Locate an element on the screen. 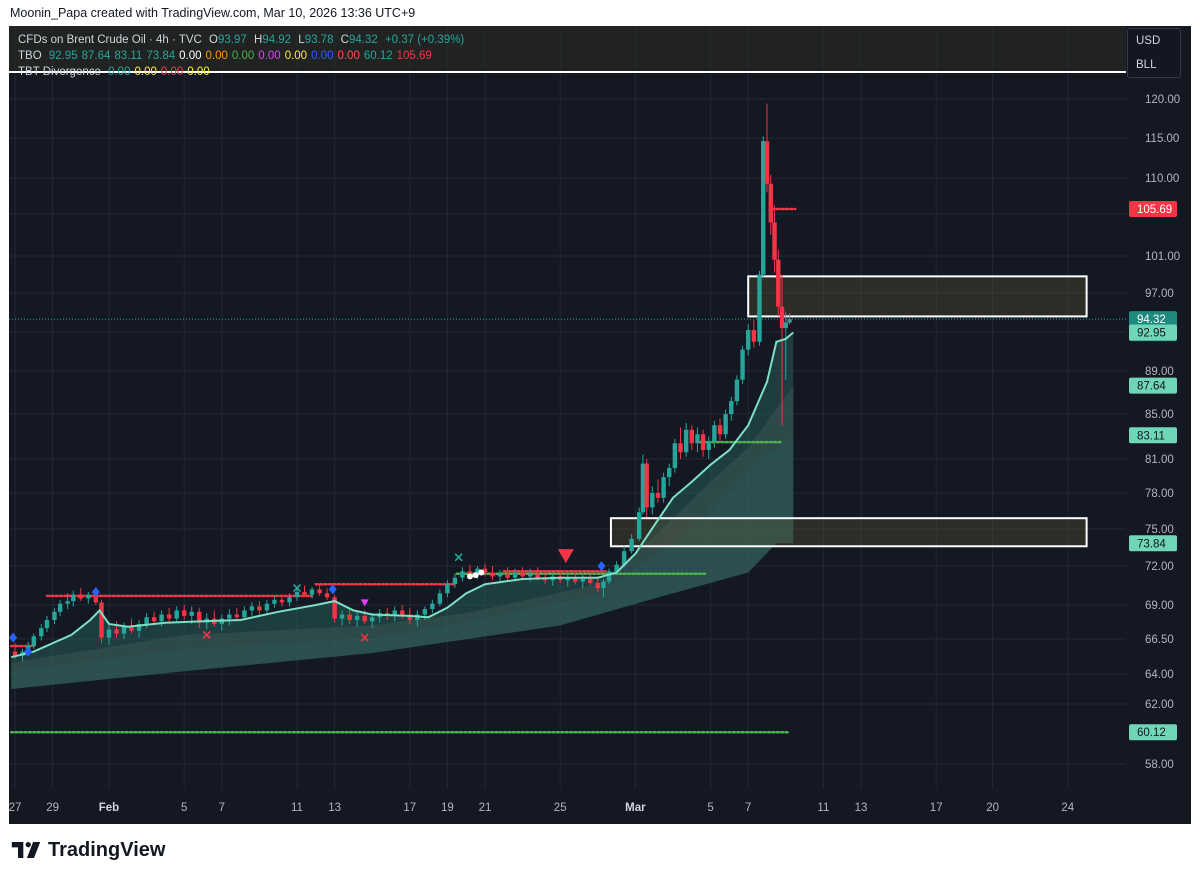 This screenshot has width=1200, height=878. time-axis-tick-label: 21 is located at coordinates (485, 808).